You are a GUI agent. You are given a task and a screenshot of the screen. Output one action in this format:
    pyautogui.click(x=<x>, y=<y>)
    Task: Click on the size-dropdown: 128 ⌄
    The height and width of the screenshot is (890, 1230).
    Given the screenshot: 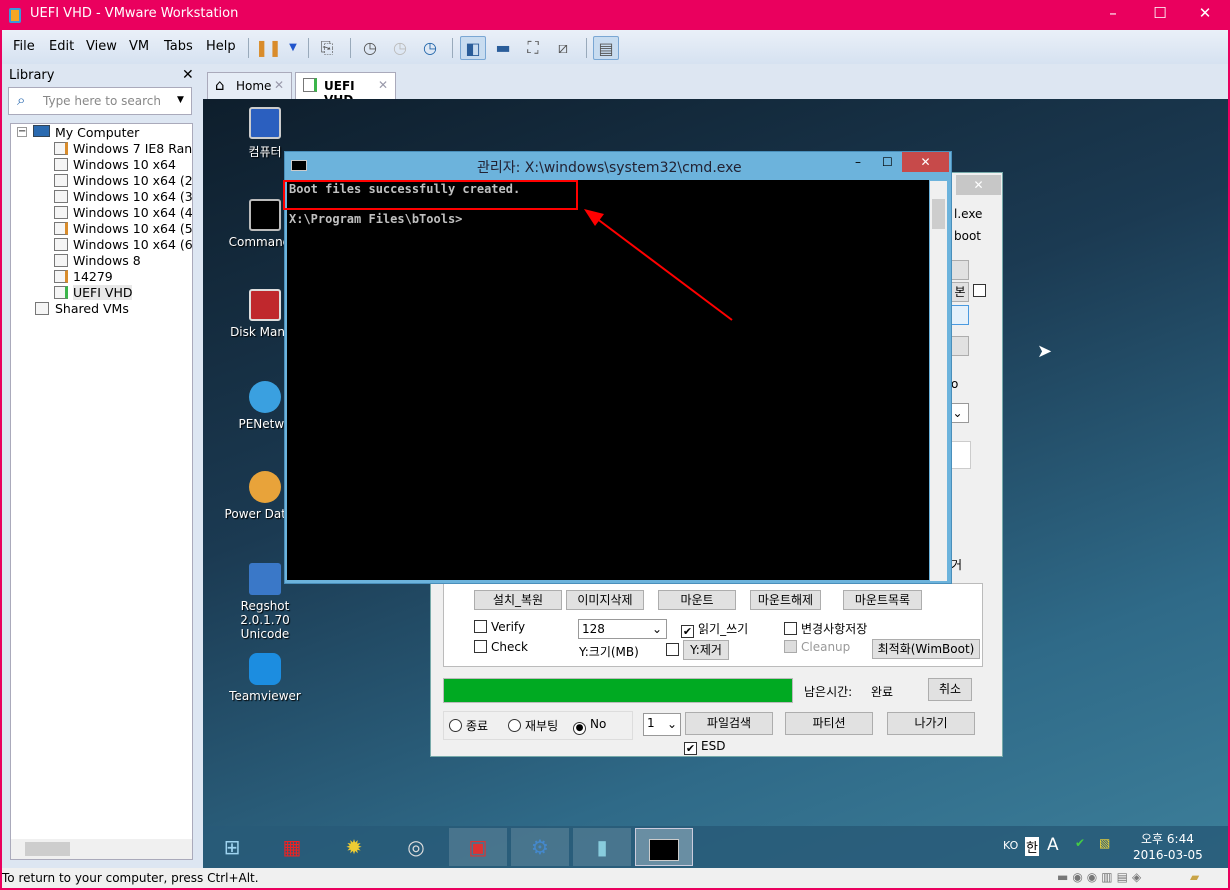 What is the action you would take?
    pyautogui.click(x=622, y=629)
    